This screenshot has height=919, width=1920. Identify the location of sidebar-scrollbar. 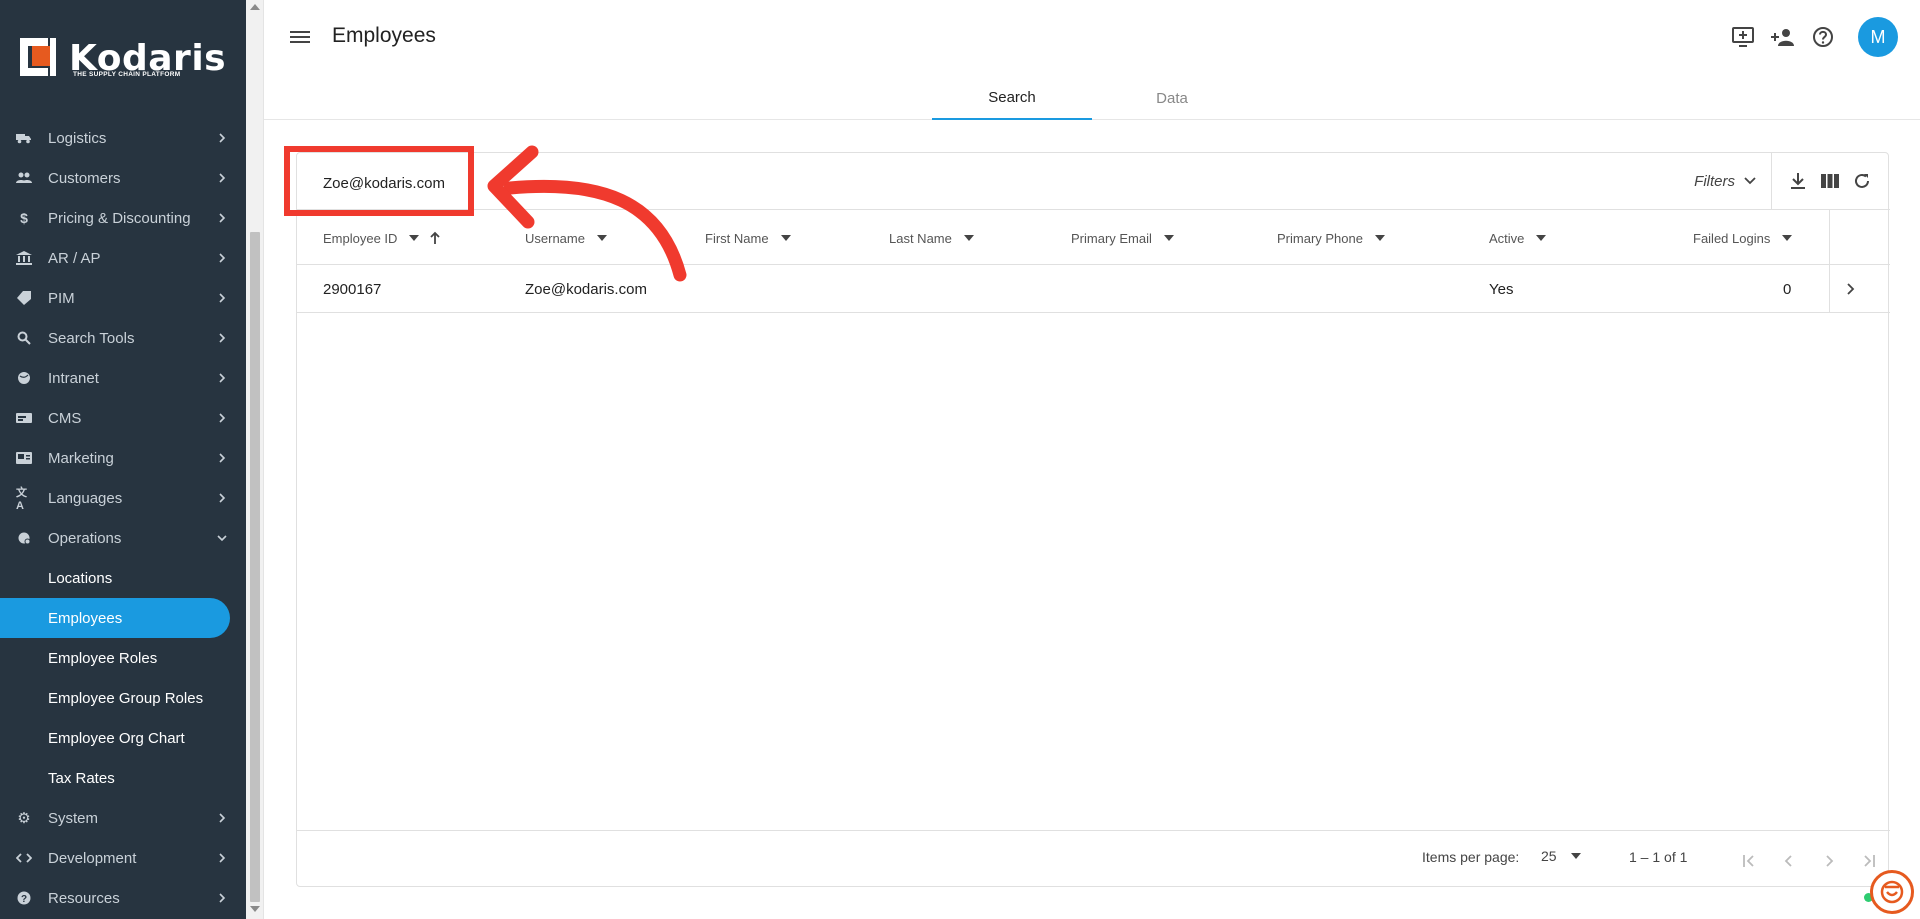
(255, 459).